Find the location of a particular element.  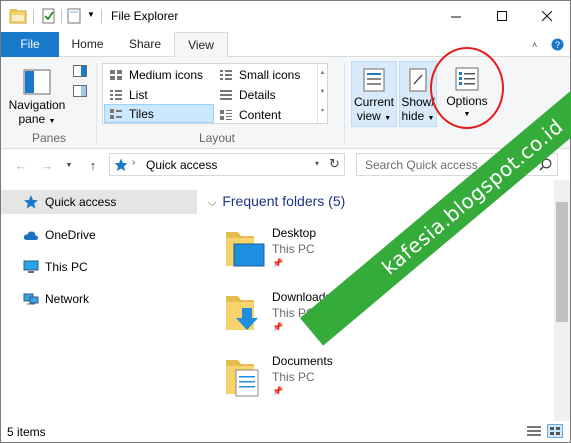

section-title: Frequent folders (5) is located at coordinates (284, 201).